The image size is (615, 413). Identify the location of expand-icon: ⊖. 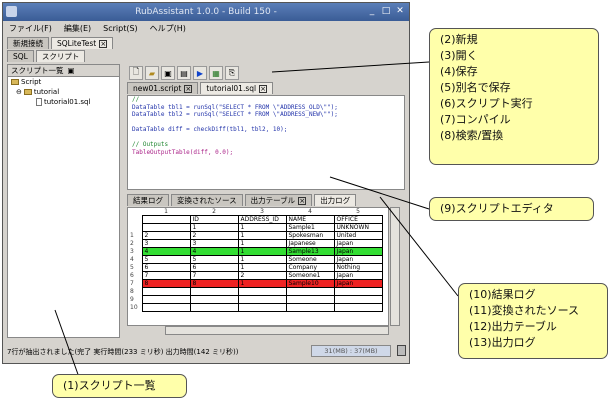
(19, 92).